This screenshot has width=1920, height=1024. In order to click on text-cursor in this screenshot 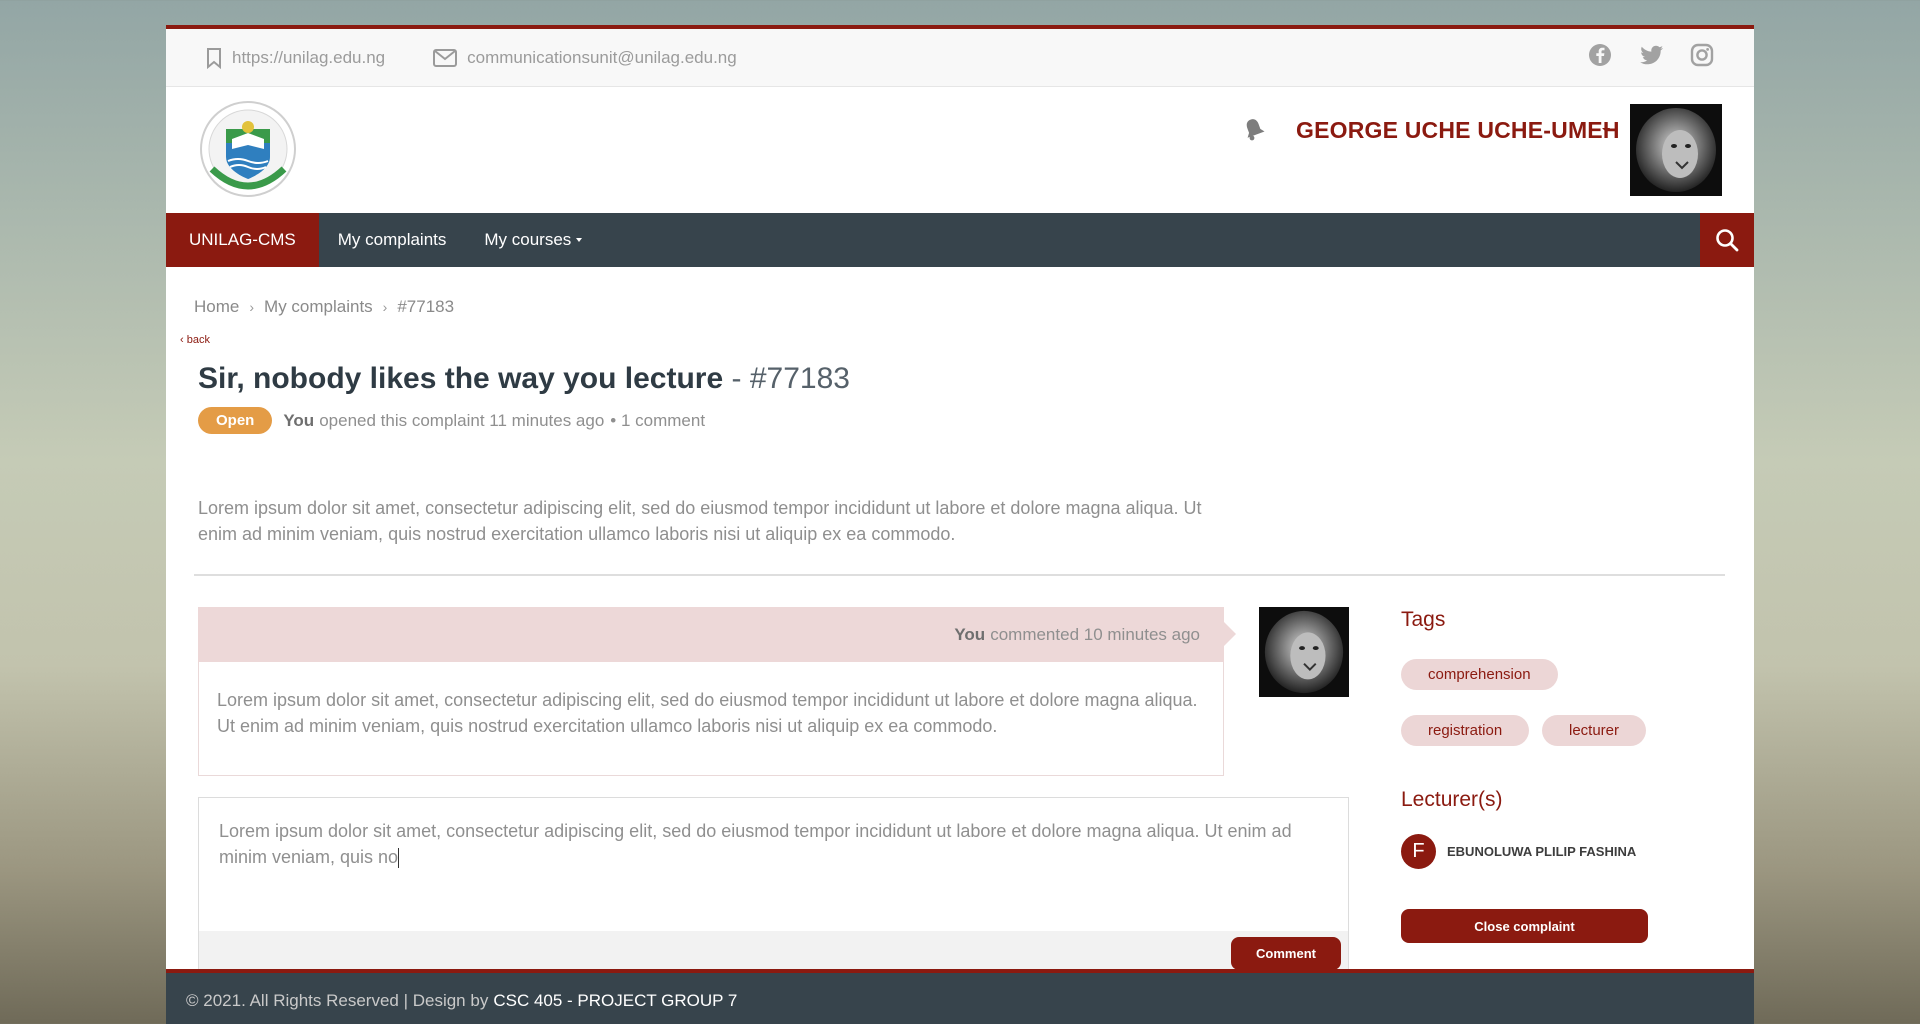, I will do `click(399, 858)`.